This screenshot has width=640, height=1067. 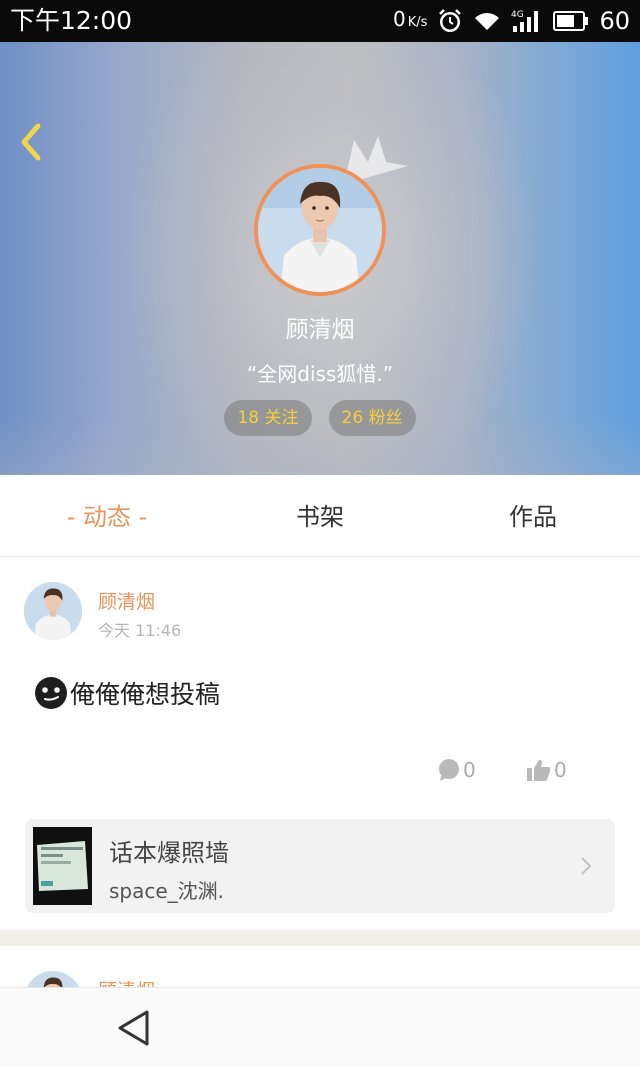 I want to click on comment-count: 0, so click(x=469, y=770).